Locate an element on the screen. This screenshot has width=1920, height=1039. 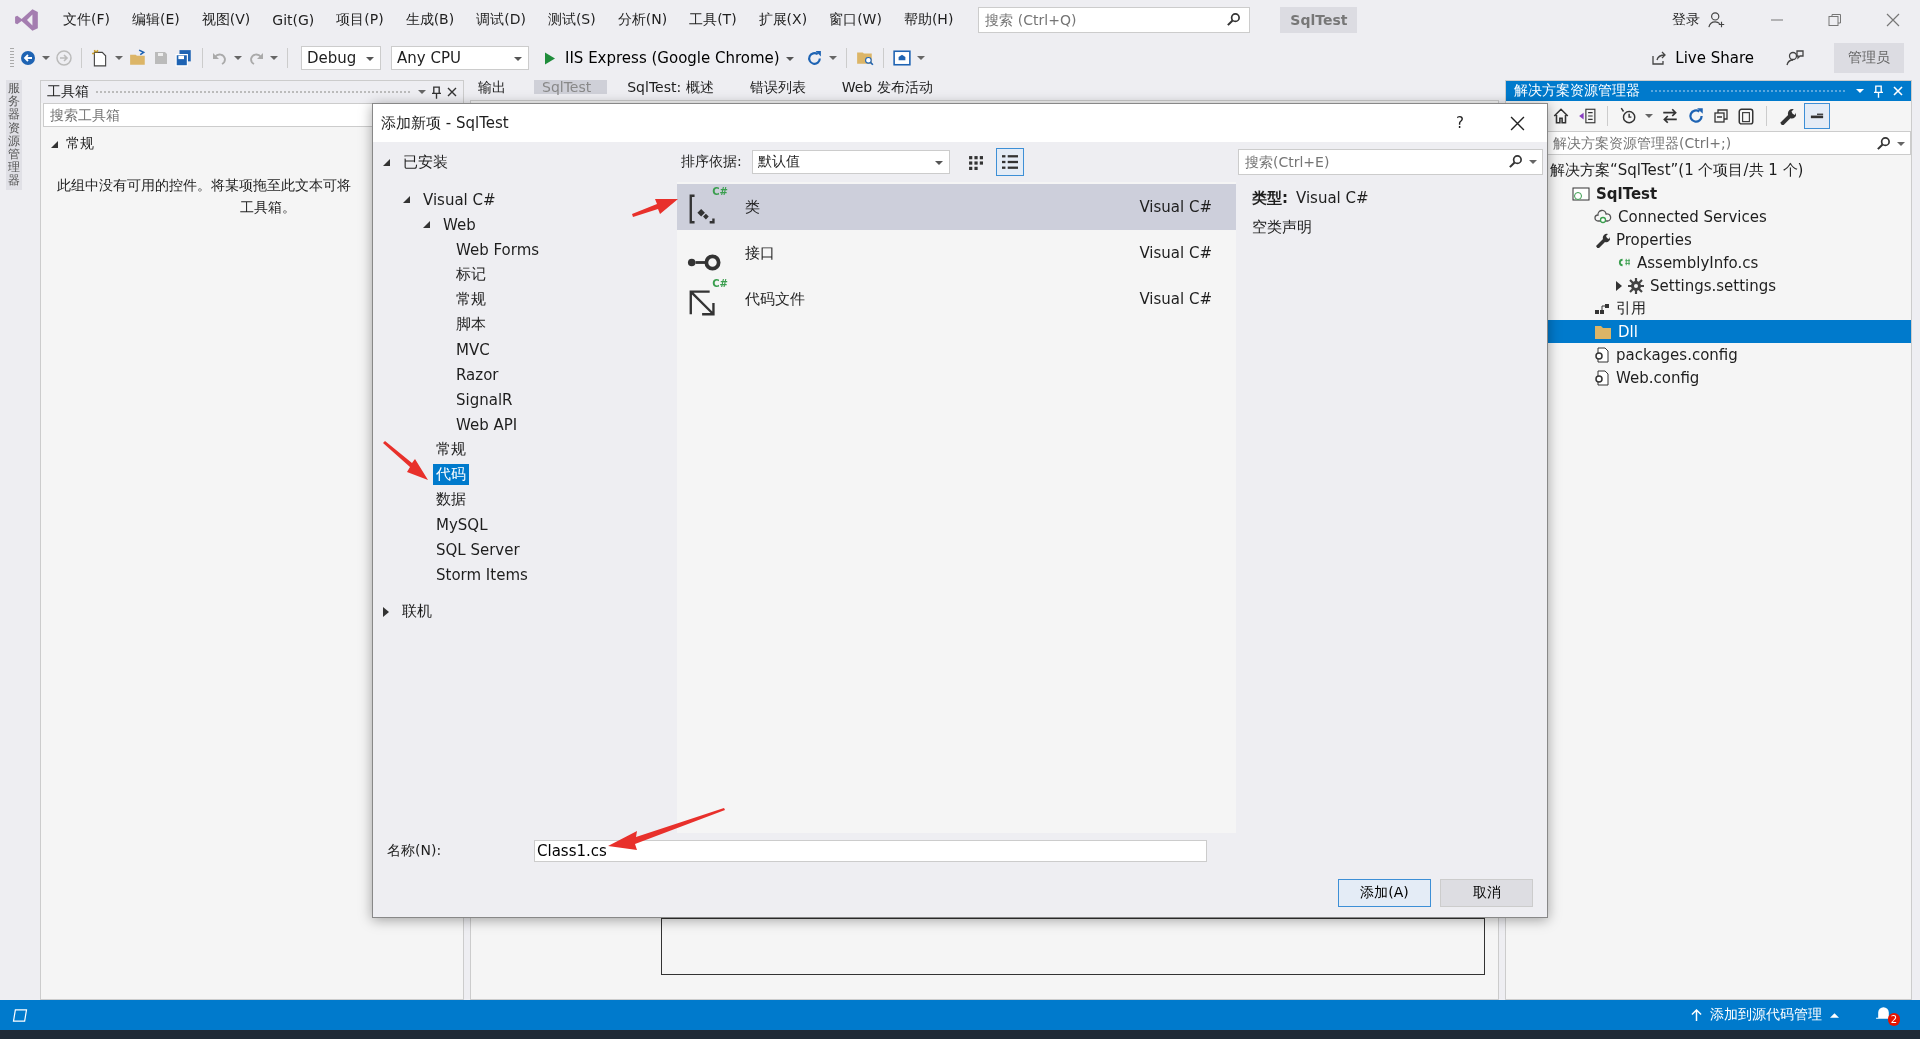
back-icon is located at coordinates (28, 58).